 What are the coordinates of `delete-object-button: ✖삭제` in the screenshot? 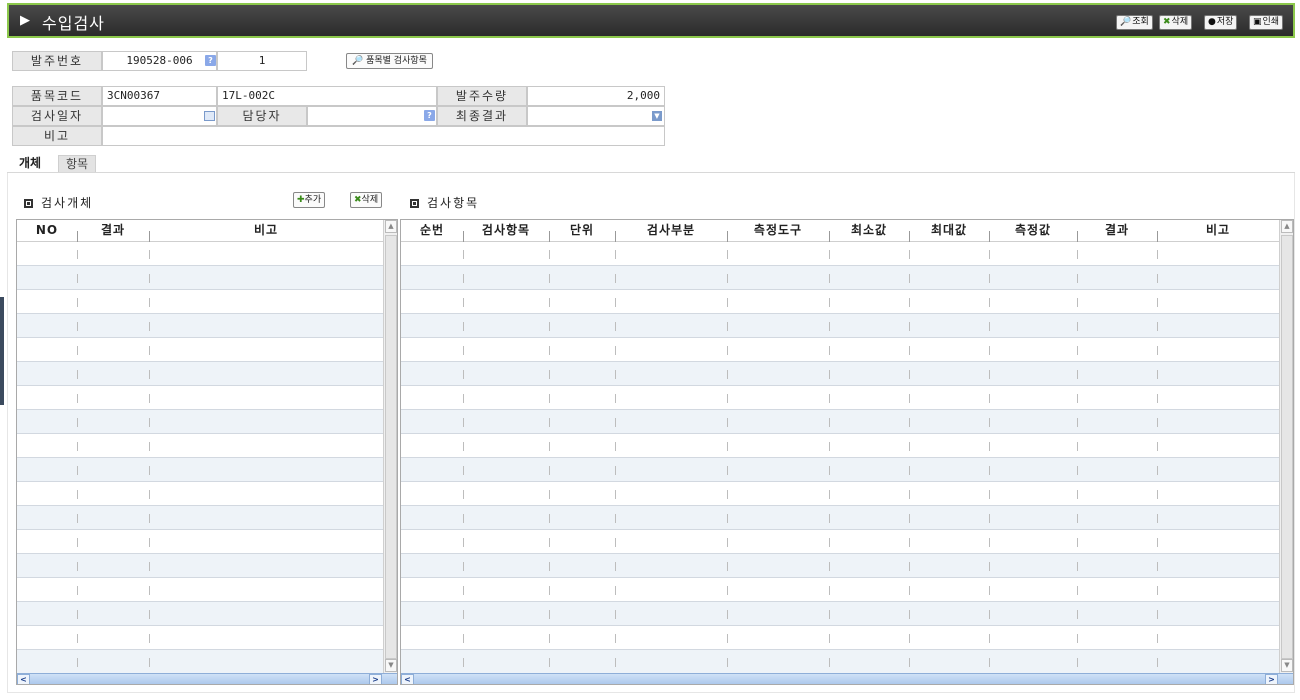 It's located at (366, 200).